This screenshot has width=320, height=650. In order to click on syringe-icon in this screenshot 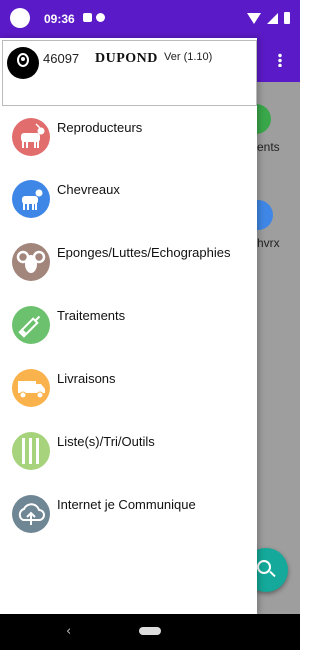, I will do `click(31, 325)`.